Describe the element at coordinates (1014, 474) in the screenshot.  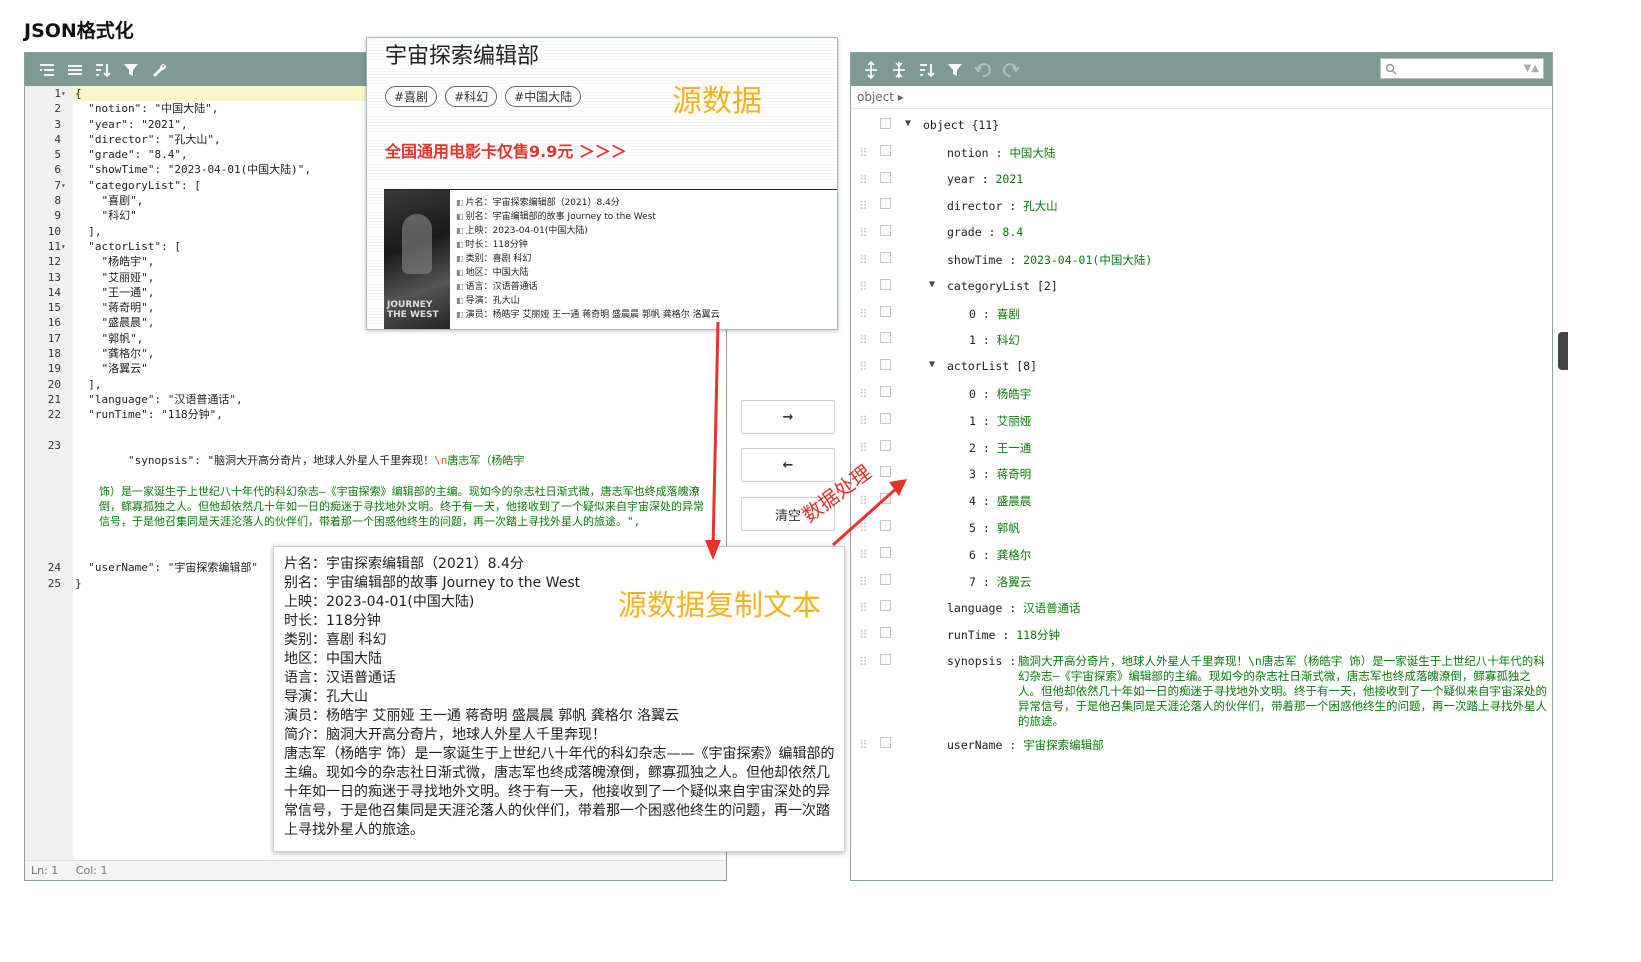
I see `field-value: 蒋奇明` at that location.